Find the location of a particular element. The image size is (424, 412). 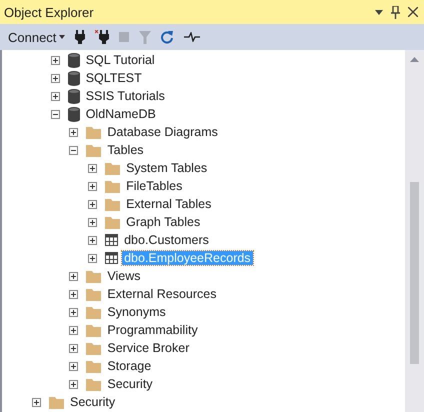

tree-item: External Resources is located at coordinates (161, 294).